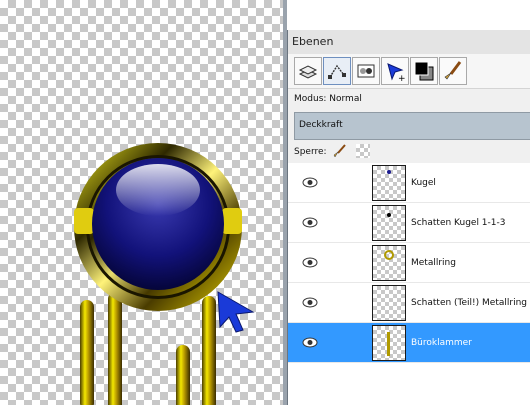  I want to click on mask-icon, so click(366, 71).